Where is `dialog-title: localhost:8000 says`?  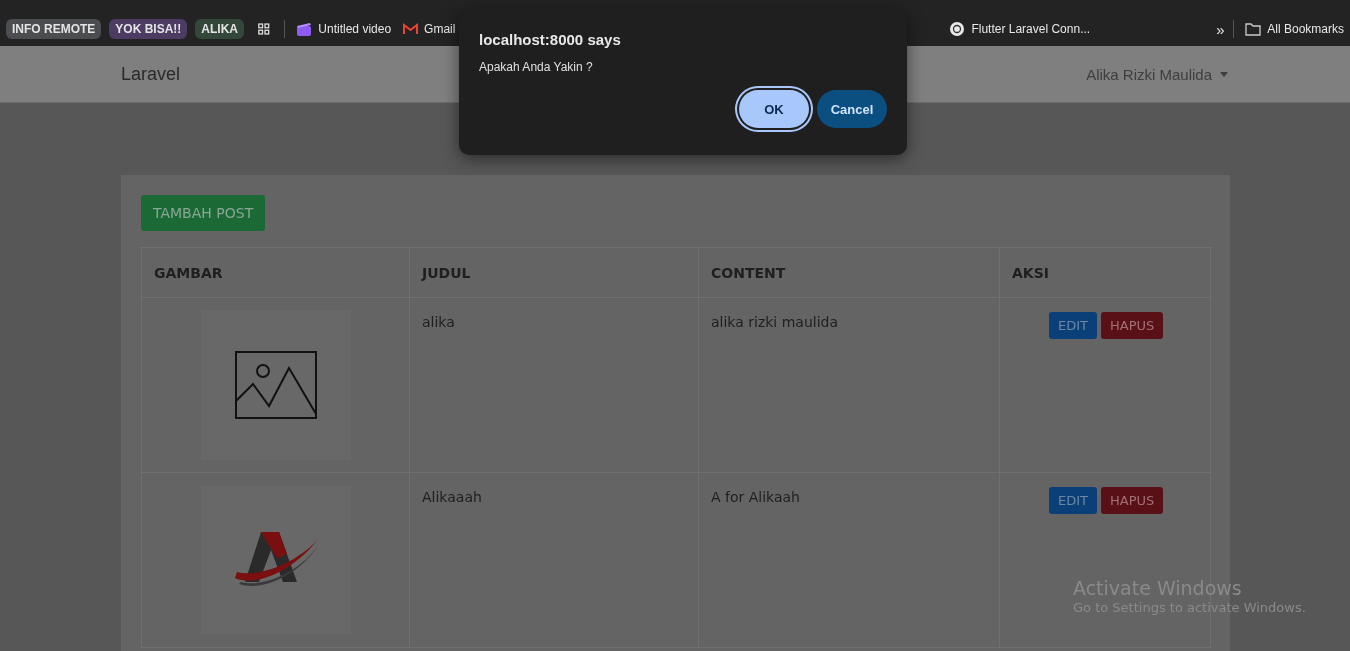 dialog-title: localhost:8000 says is located at coordinates (550, 39).